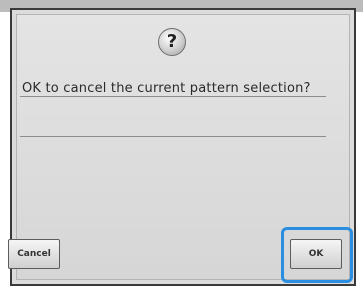 Image resolution: width=363 pixels, height=296 pixels. I want to click on question-icon: ?, so click(172, 42).